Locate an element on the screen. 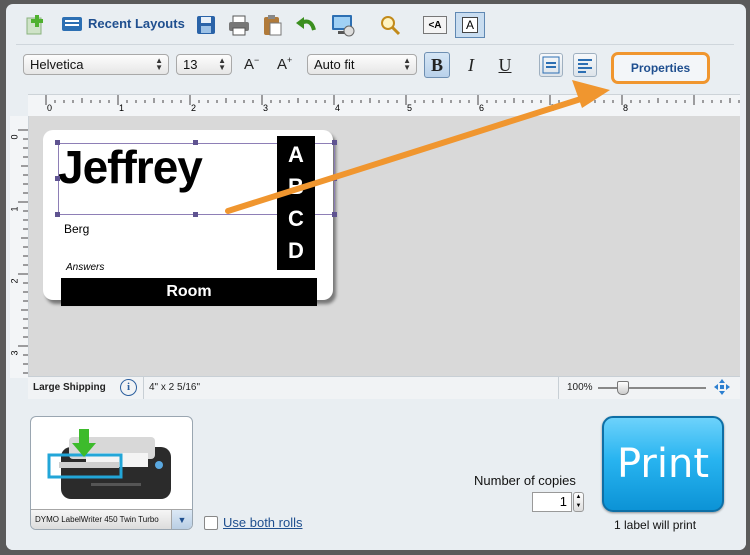 This screenshot has height=555, width=750. printer-selector: DYMO LabelWriter 450 Twin Turbo ▼ is located at coordinates (111, 473).